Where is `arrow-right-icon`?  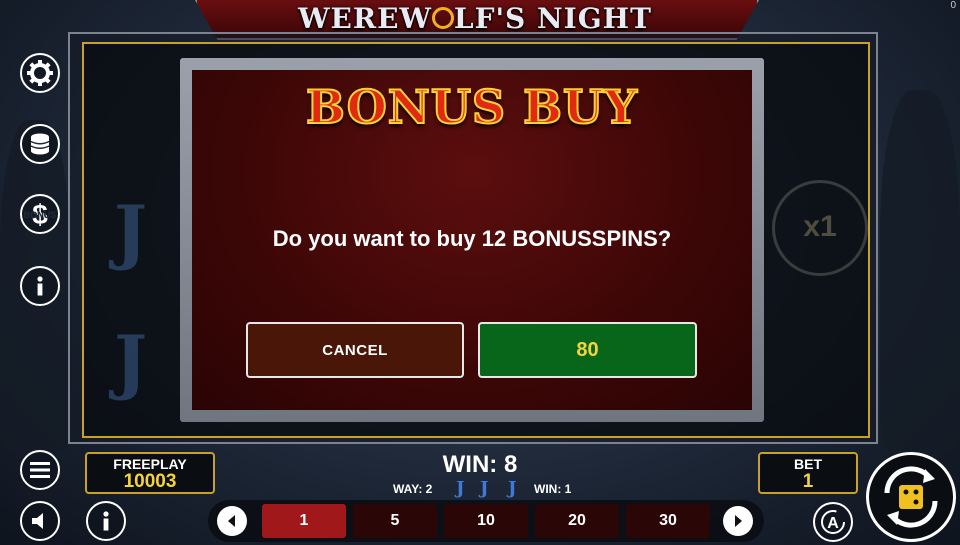
arrow-right-icon is located at coordinates (738, 521).